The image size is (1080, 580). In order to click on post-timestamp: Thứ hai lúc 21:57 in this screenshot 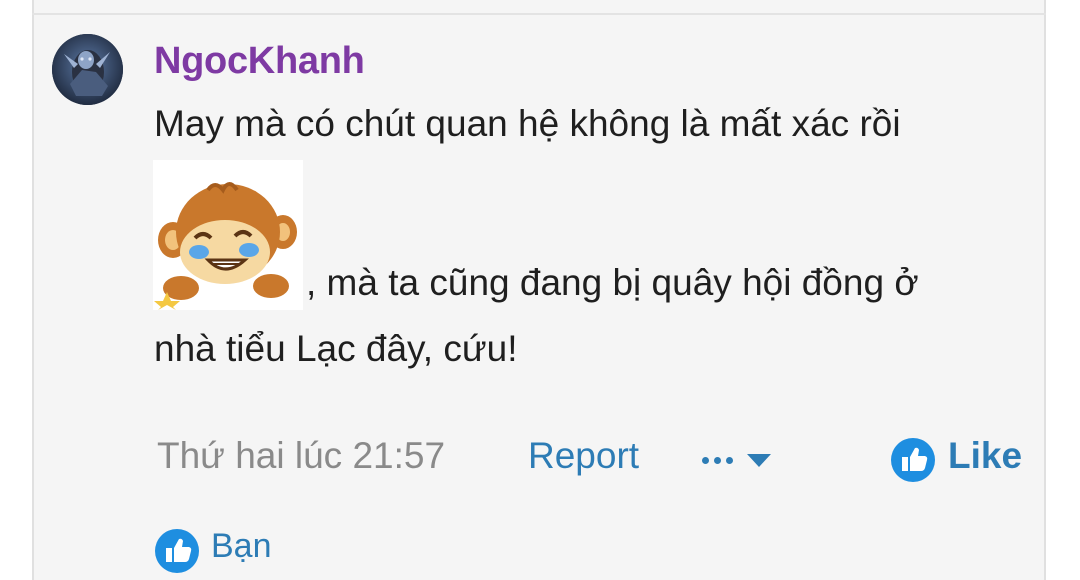, I will do `click(301, 456)`.